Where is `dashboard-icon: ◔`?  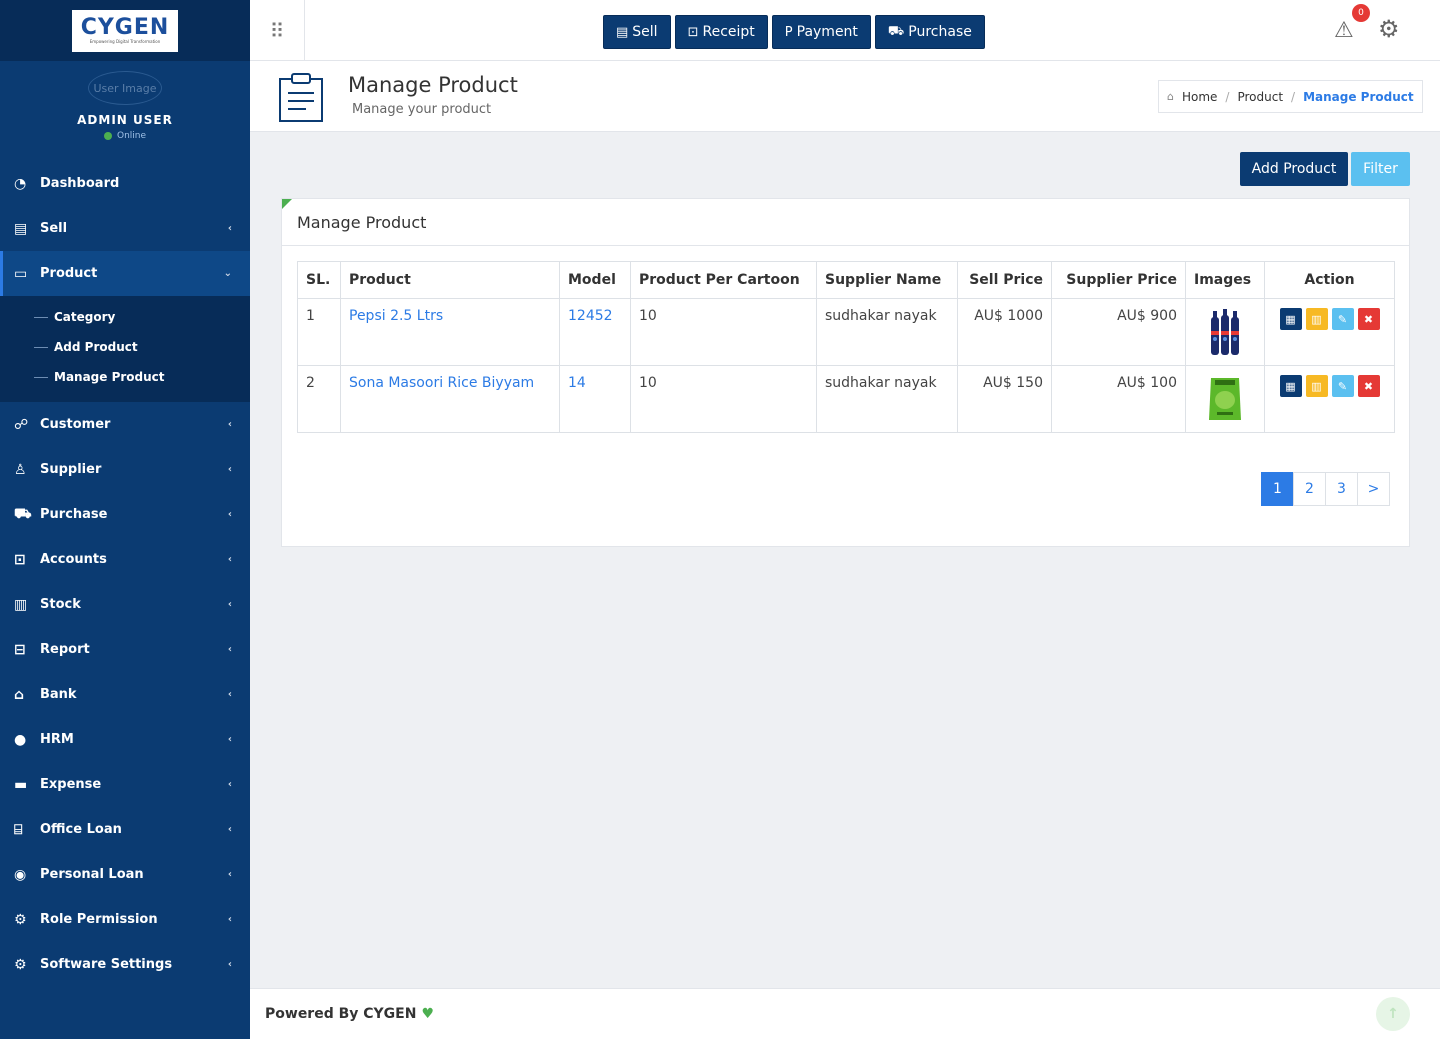 dashboard-icon: ◔ is located at coordinates (20, 183).